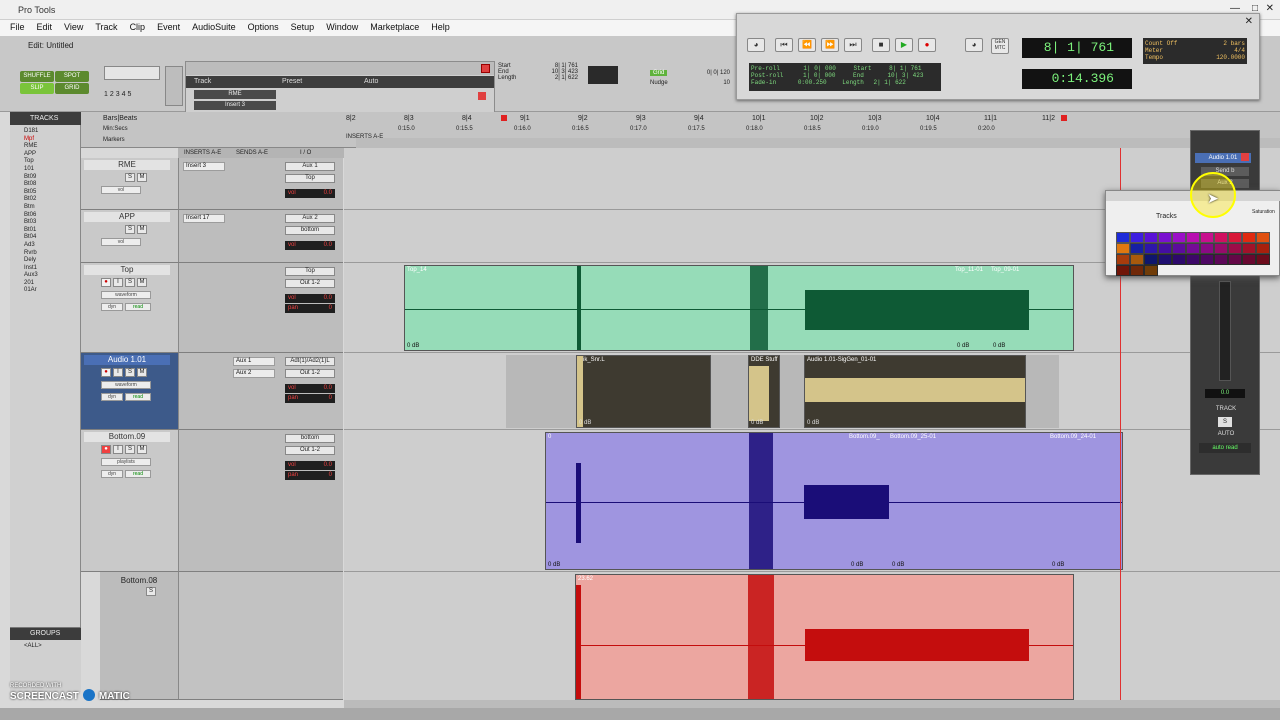  Describe the element at coordinates (204, 218) in the screenshot. I see `insert-slot-a: Insert 17` at that location.